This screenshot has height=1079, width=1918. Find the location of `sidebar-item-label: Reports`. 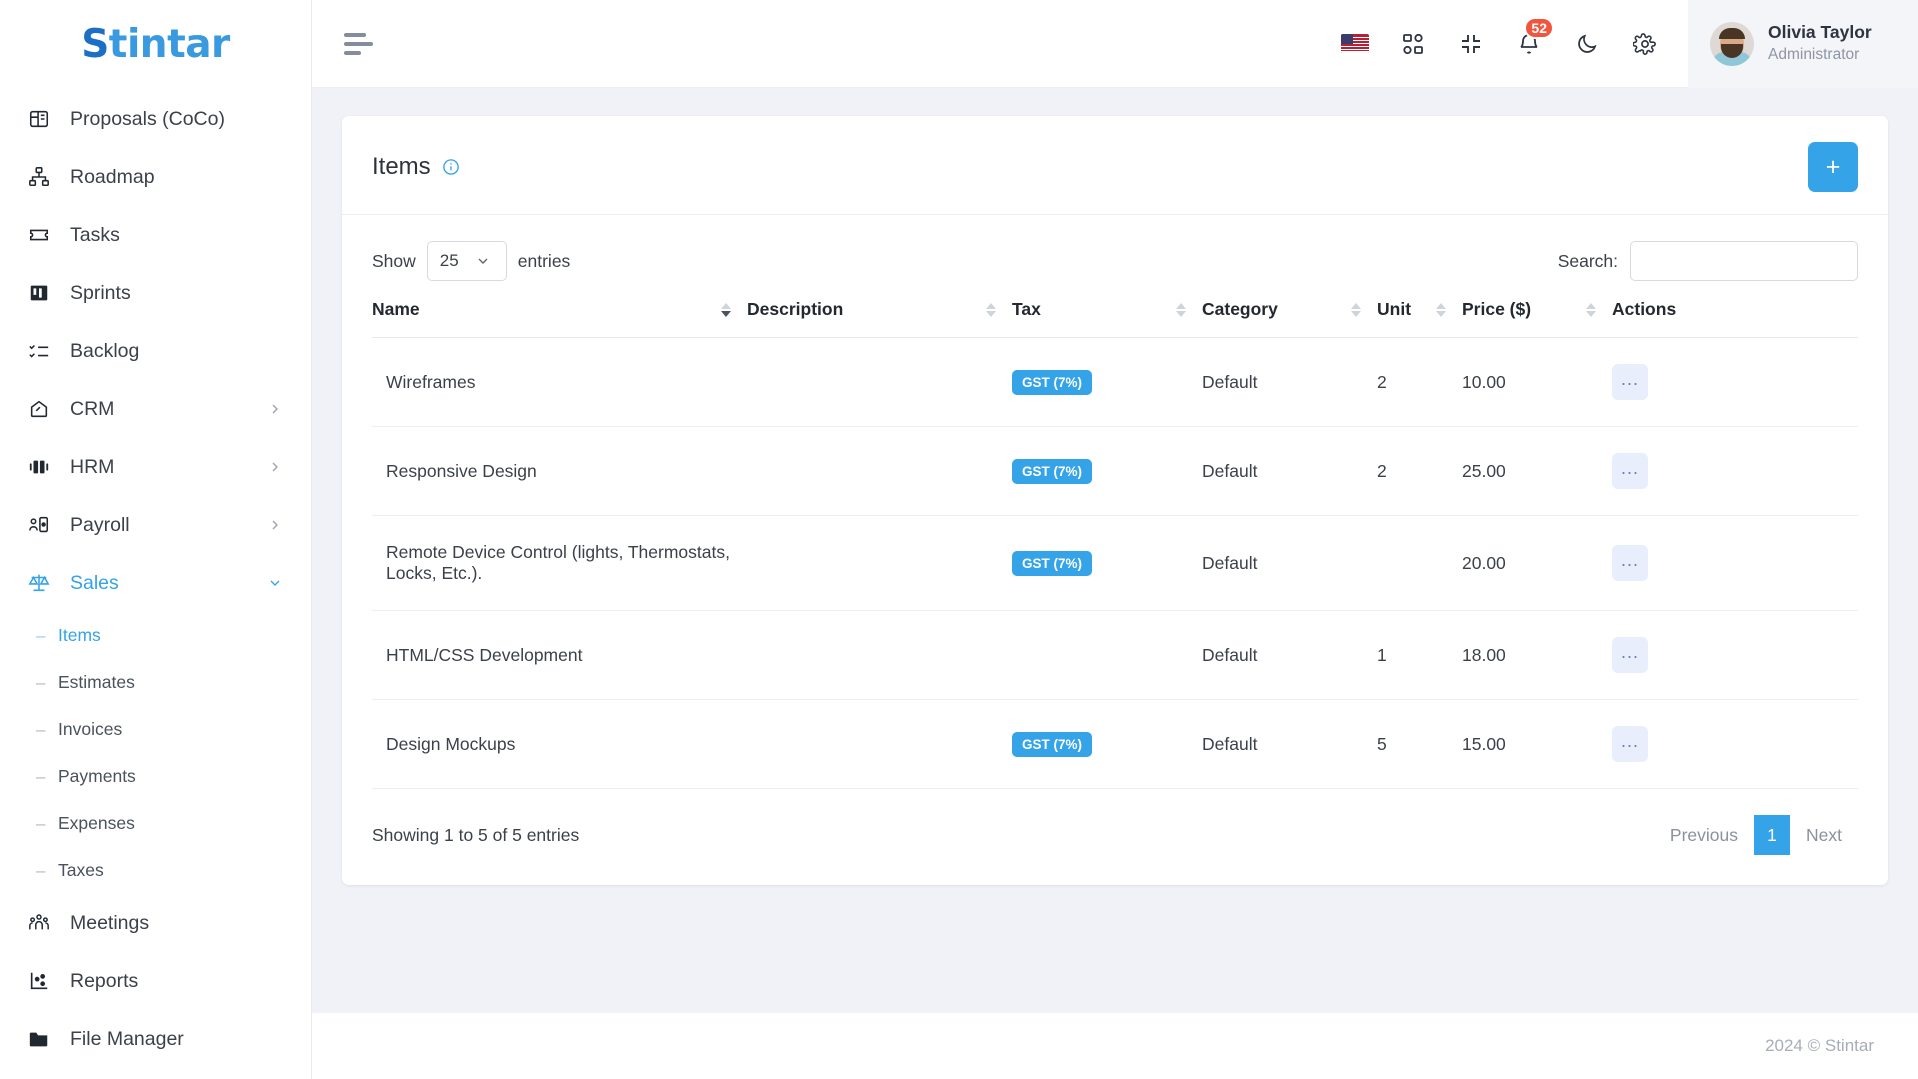

sidebar-item-label: Reports is located at coordinates (104, 980).